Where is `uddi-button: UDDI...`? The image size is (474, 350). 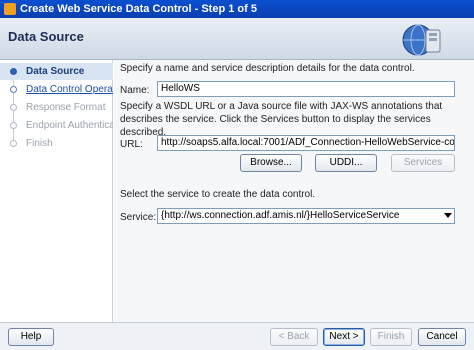
uddi-button: UDDI... is located at coordinates (346, 163).